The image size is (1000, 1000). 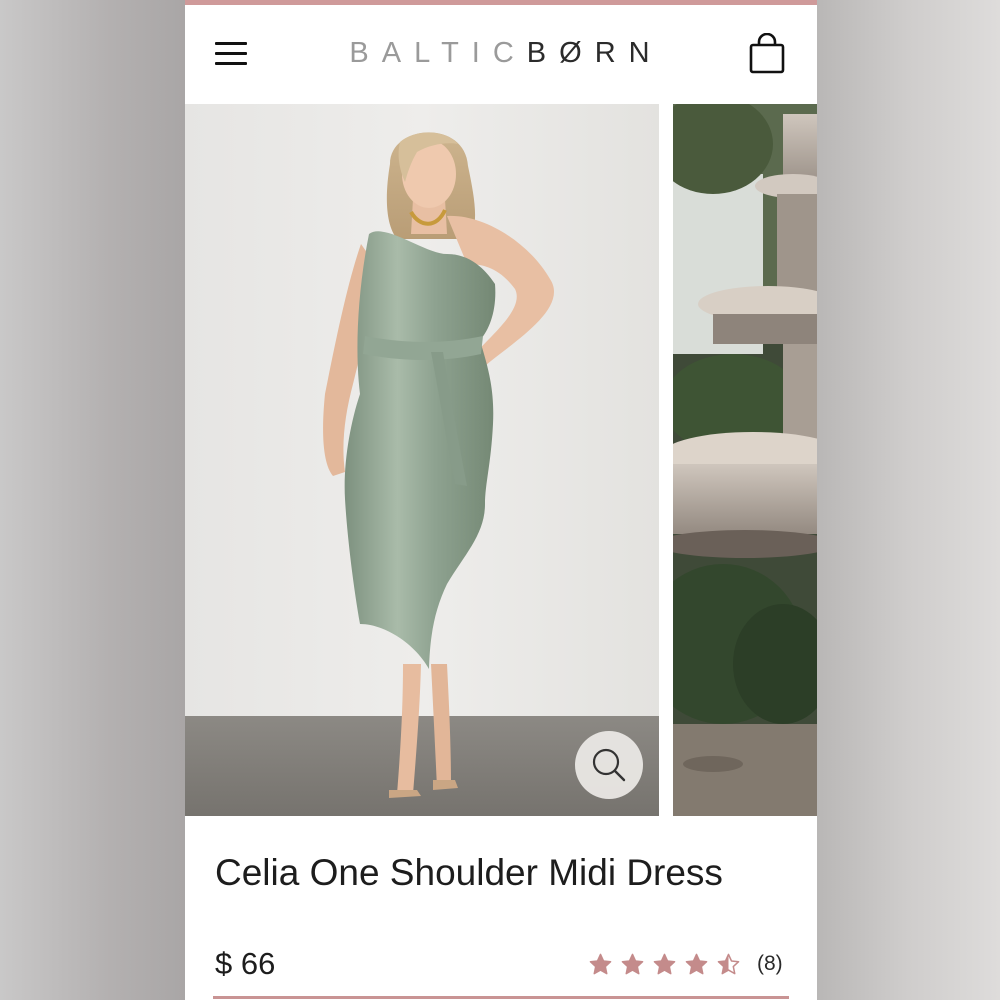 I want to click on brand-logo-part2: BØRN, so click(x=594, y=53).